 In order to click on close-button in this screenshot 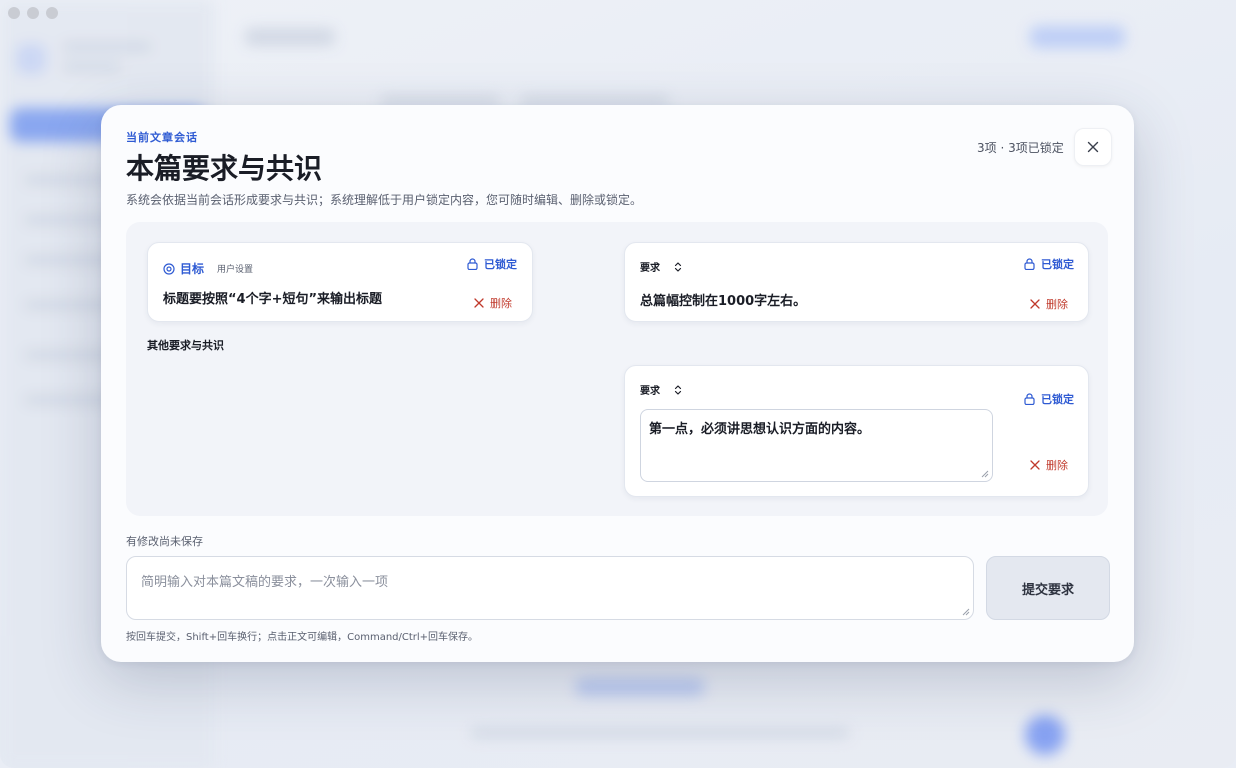, I will do `click(1093, 147)`.